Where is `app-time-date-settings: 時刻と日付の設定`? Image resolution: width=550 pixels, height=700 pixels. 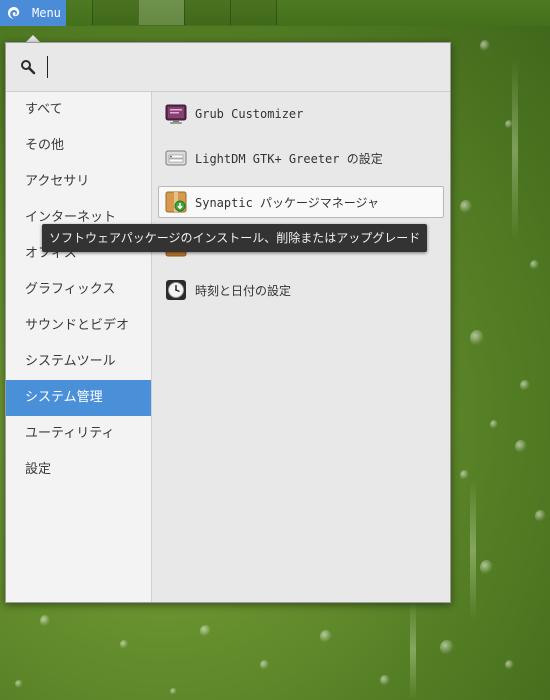 app-time-date-settings: 時刻と日付の設定 is located at coordinates (301, 290).